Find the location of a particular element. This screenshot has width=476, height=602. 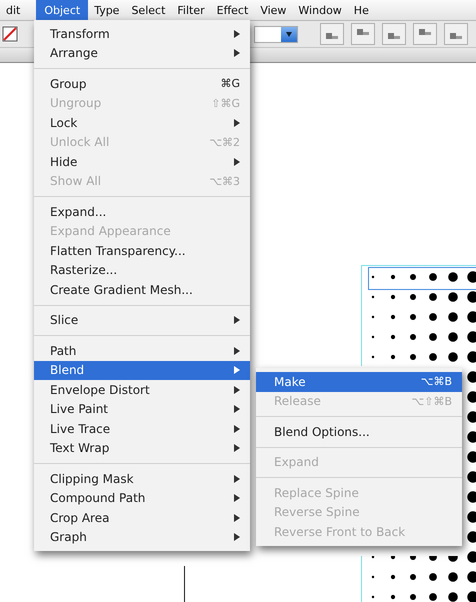

menu-title: Object is located at coordinates (62, 10).